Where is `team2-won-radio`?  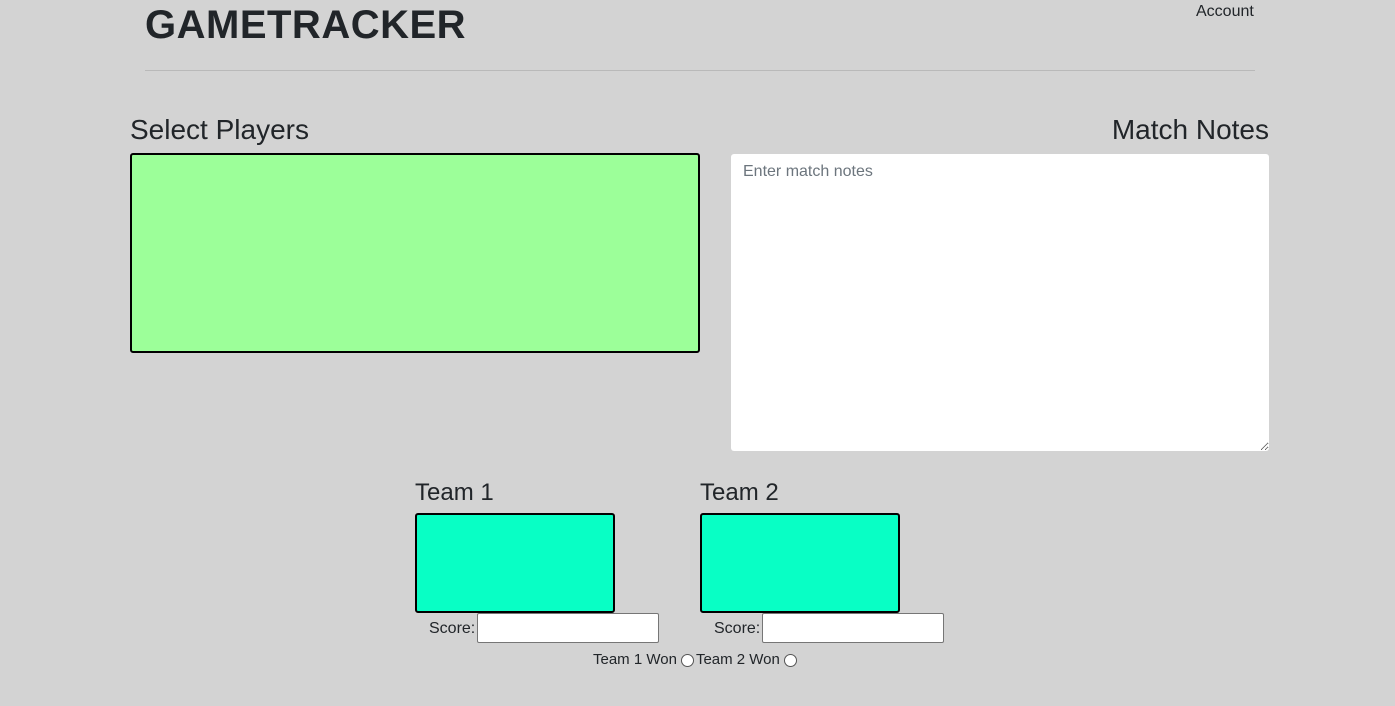 team2-won-radio is located at coordinates (790, 660).